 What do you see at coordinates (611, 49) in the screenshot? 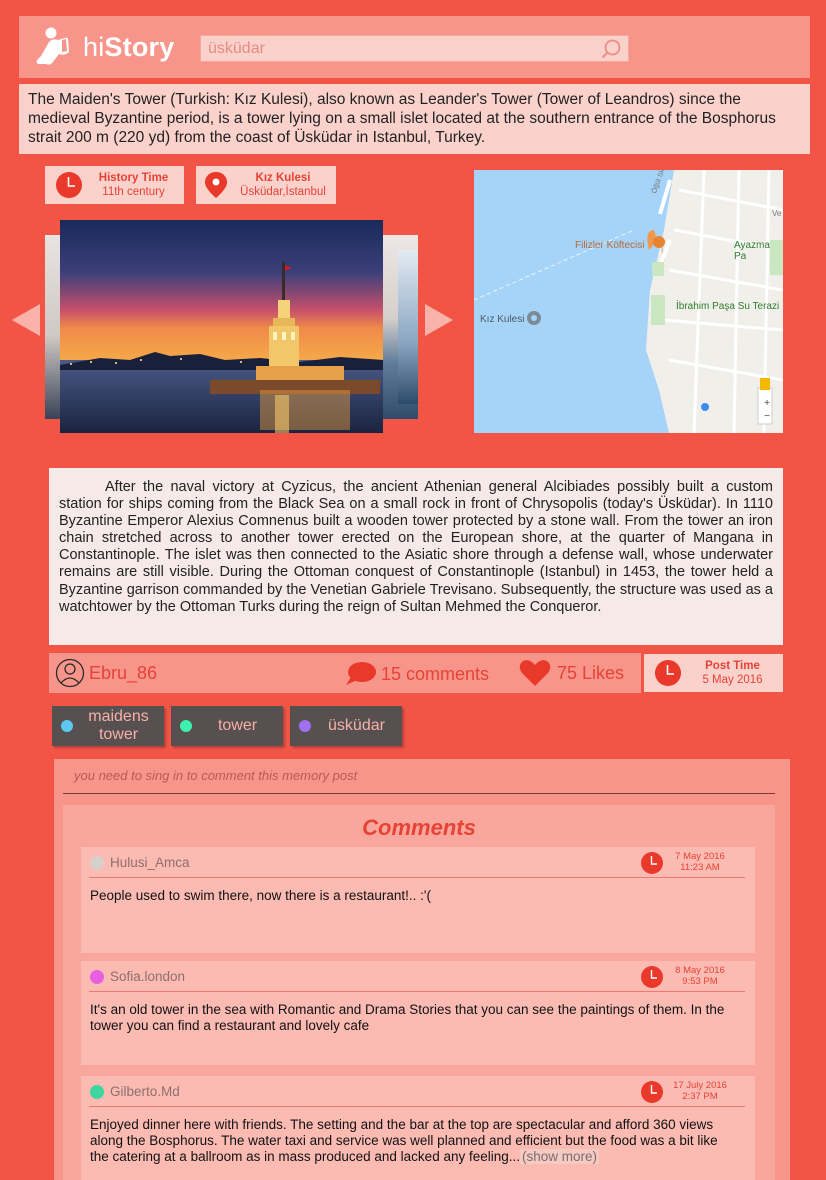
I see `search-icon` at bounding box center [611, 49].